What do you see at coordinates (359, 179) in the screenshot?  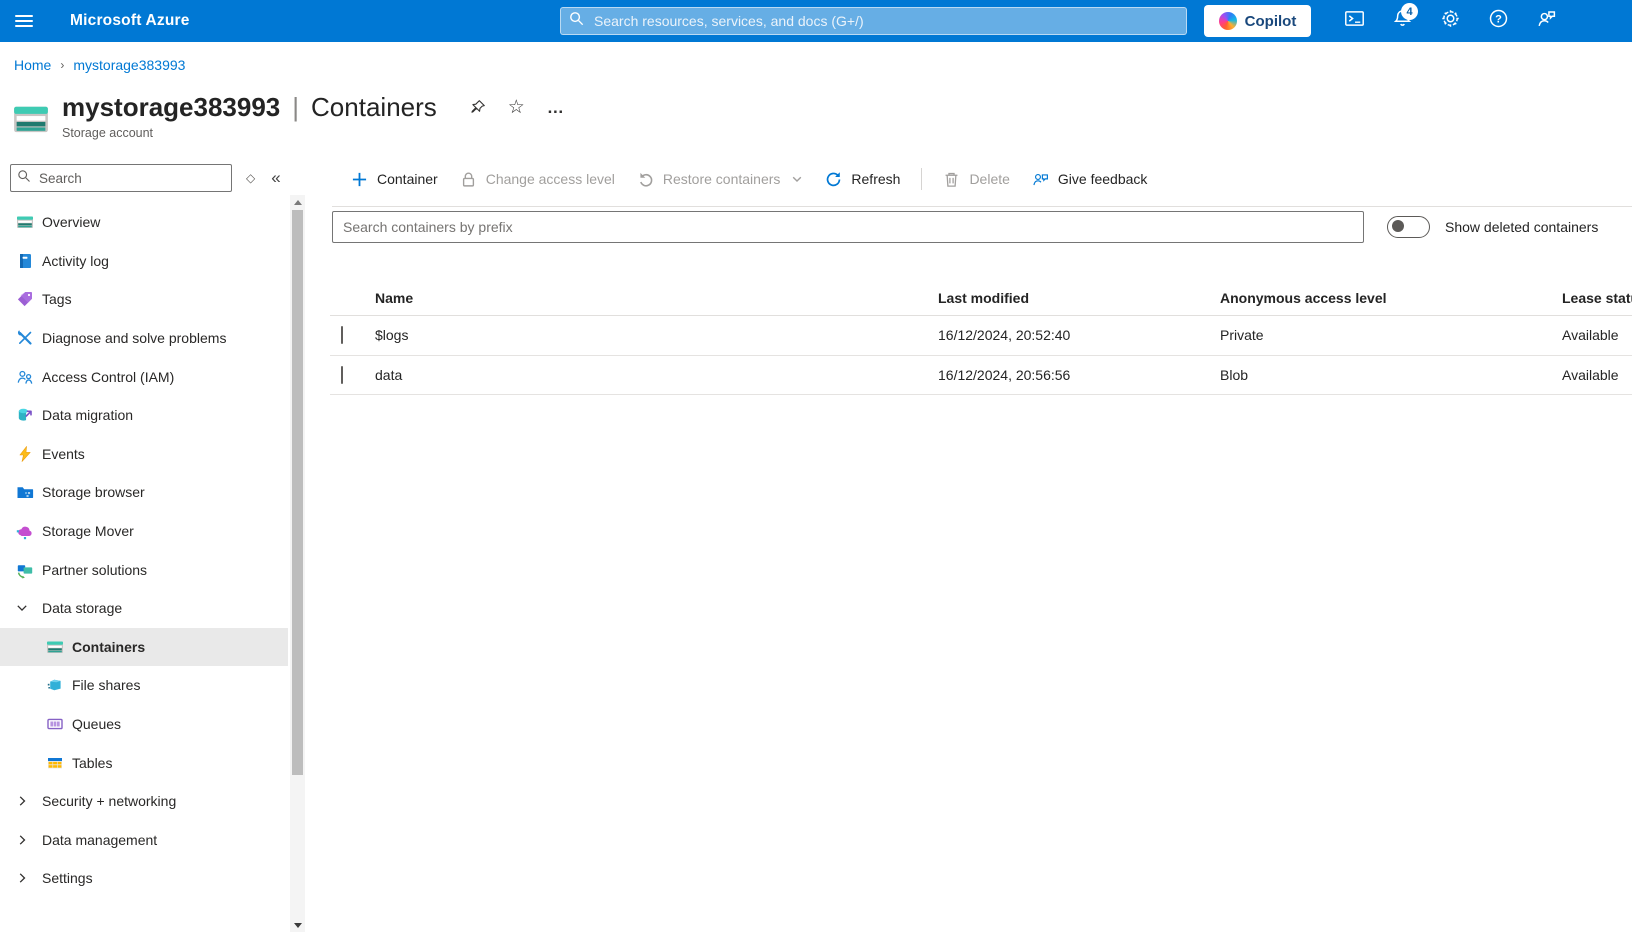 I see `plus-icon` at bounding box center [359, 179].